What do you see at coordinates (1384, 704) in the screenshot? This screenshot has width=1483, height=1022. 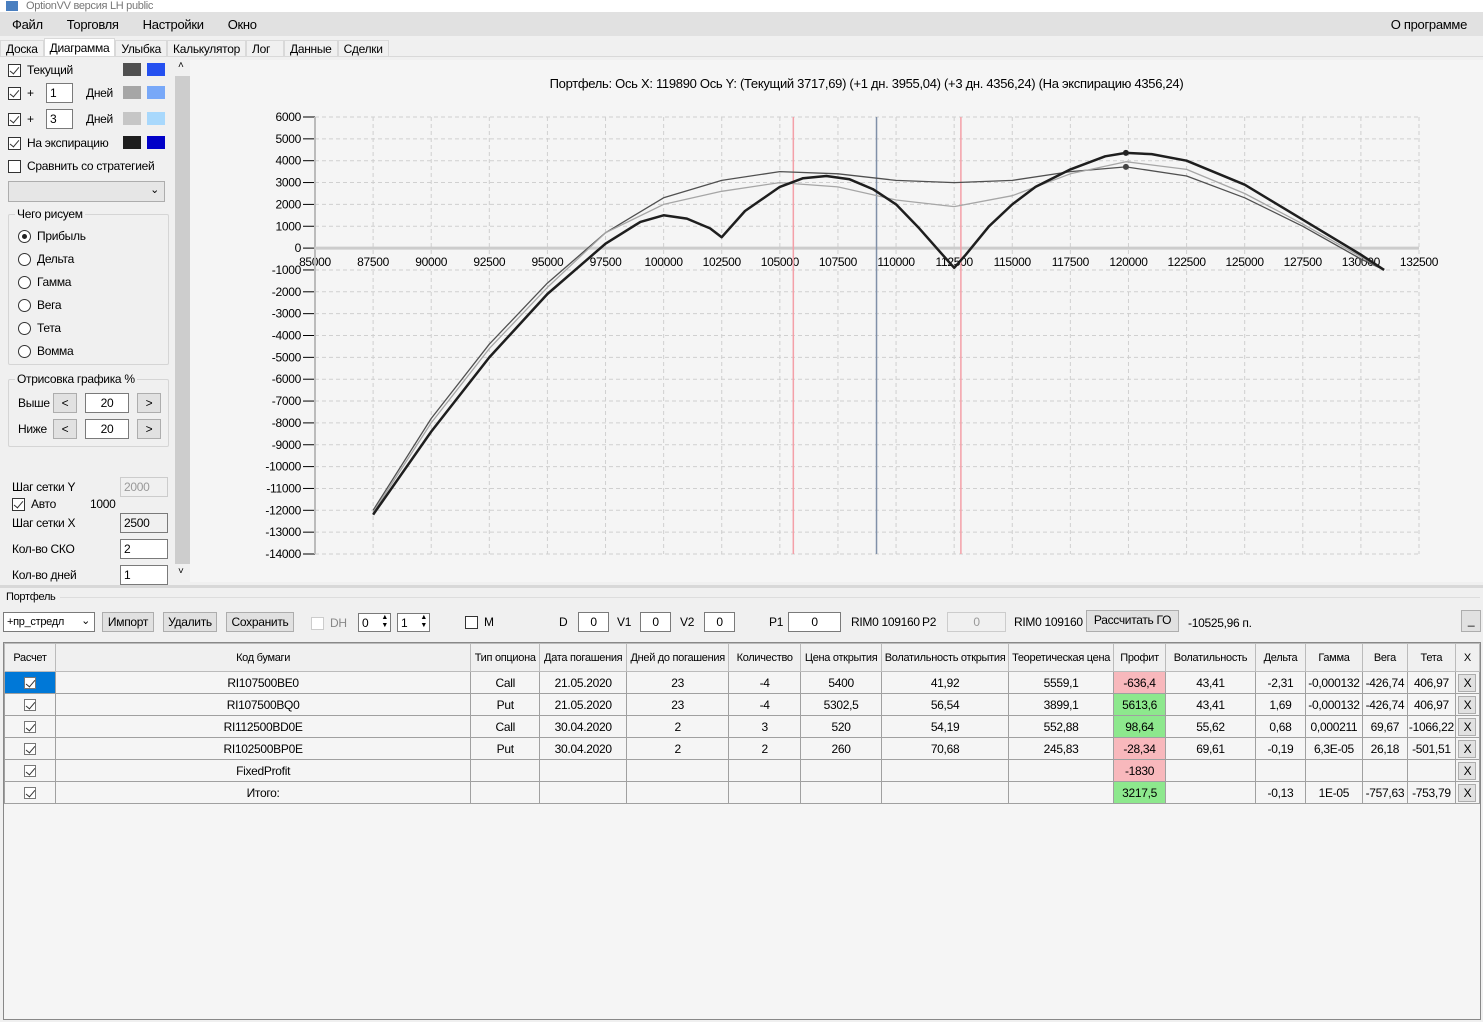 I see `cell-vega: -426,74` at bounding box center [1384, 704].